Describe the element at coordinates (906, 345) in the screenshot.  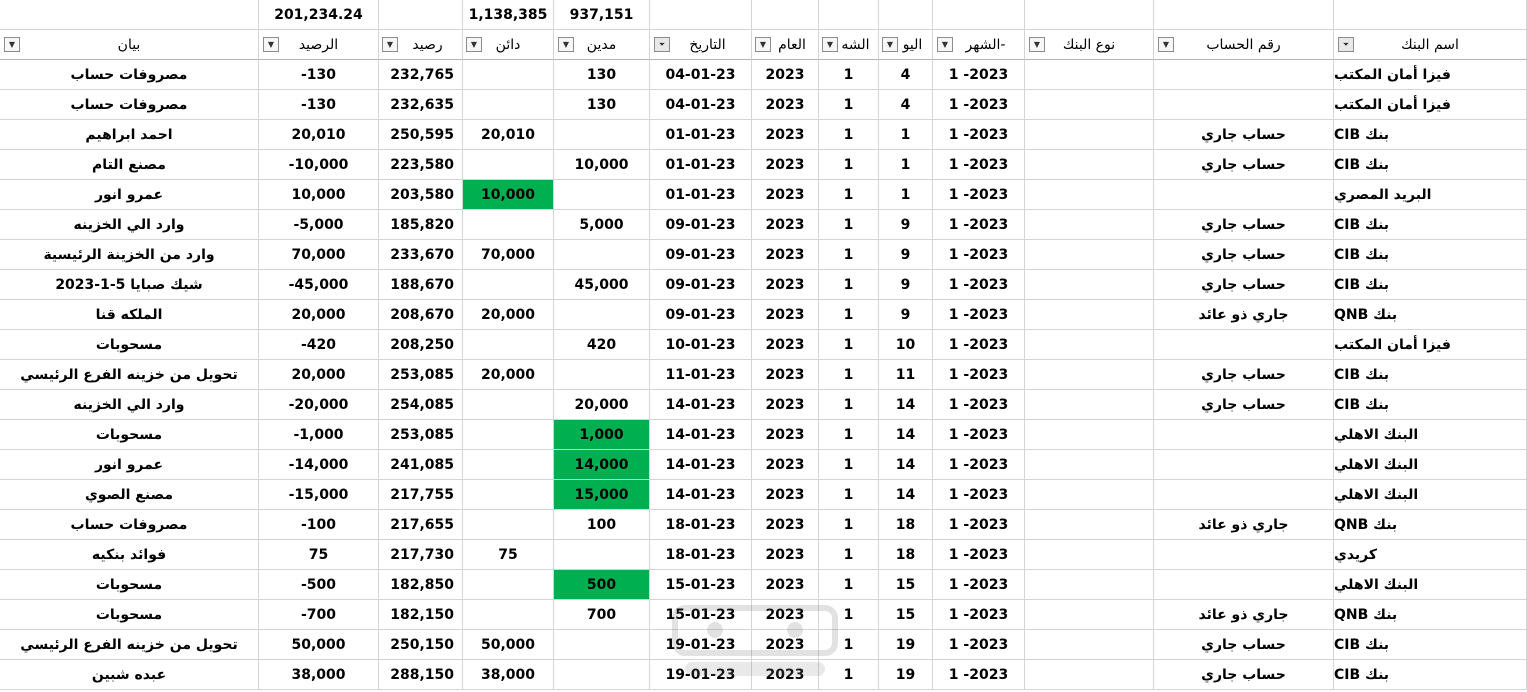
I see `cell-day: 10` at that location.